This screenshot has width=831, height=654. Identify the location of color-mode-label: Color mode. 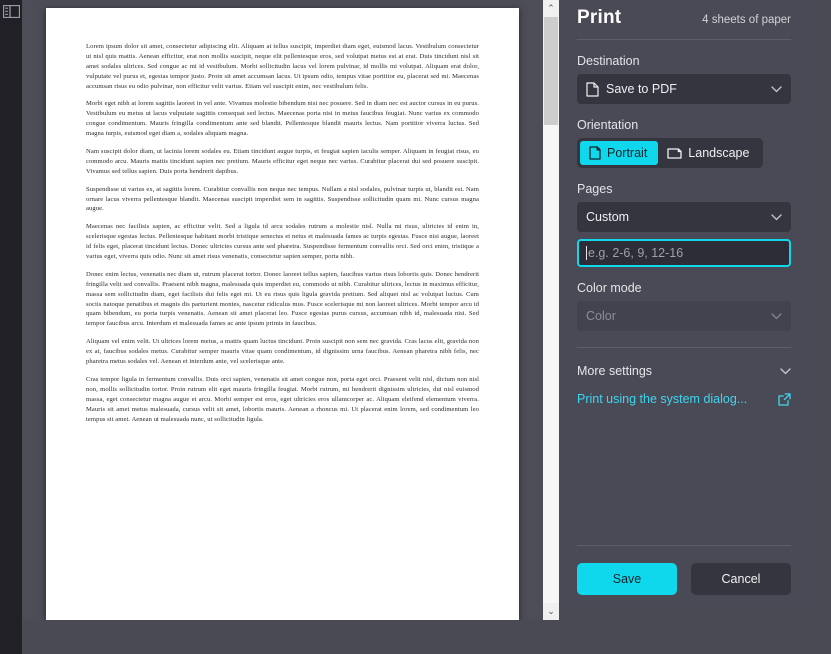
(609, 288).